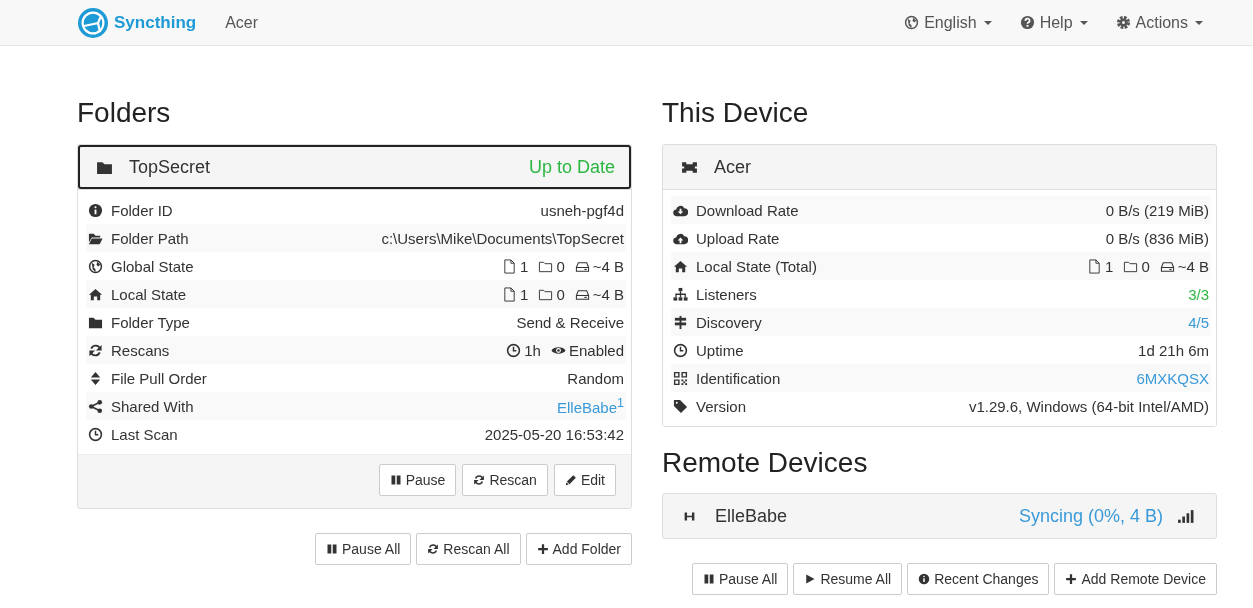 This screenshot has height=608, width=1253. Describe the element at coordinates (363, 549) in the screenshot. I see `folders-action-button: Pause All` at that location.